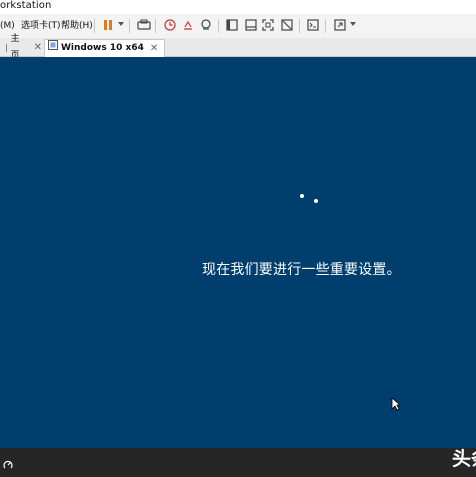 This screenshot has height=477, width=476. Describe the element at coordinates (21, 47) in the screenshot. I see `tab-home: 主页 ✕` at that location.